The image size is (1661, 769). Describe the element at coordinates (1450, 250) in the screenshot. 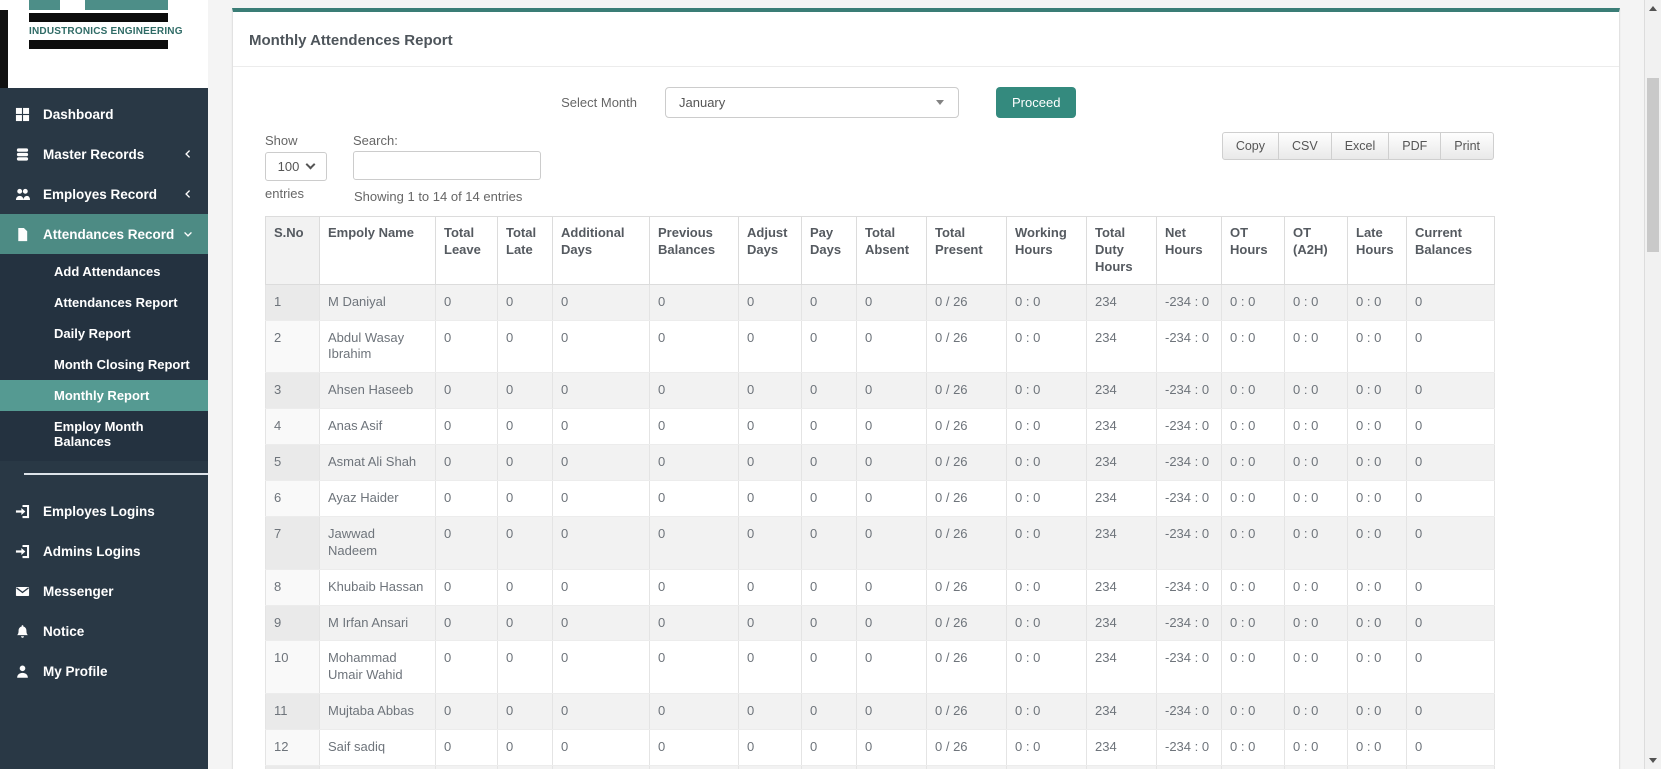

I see `column-header-current-balances: Current Balances` at that location.